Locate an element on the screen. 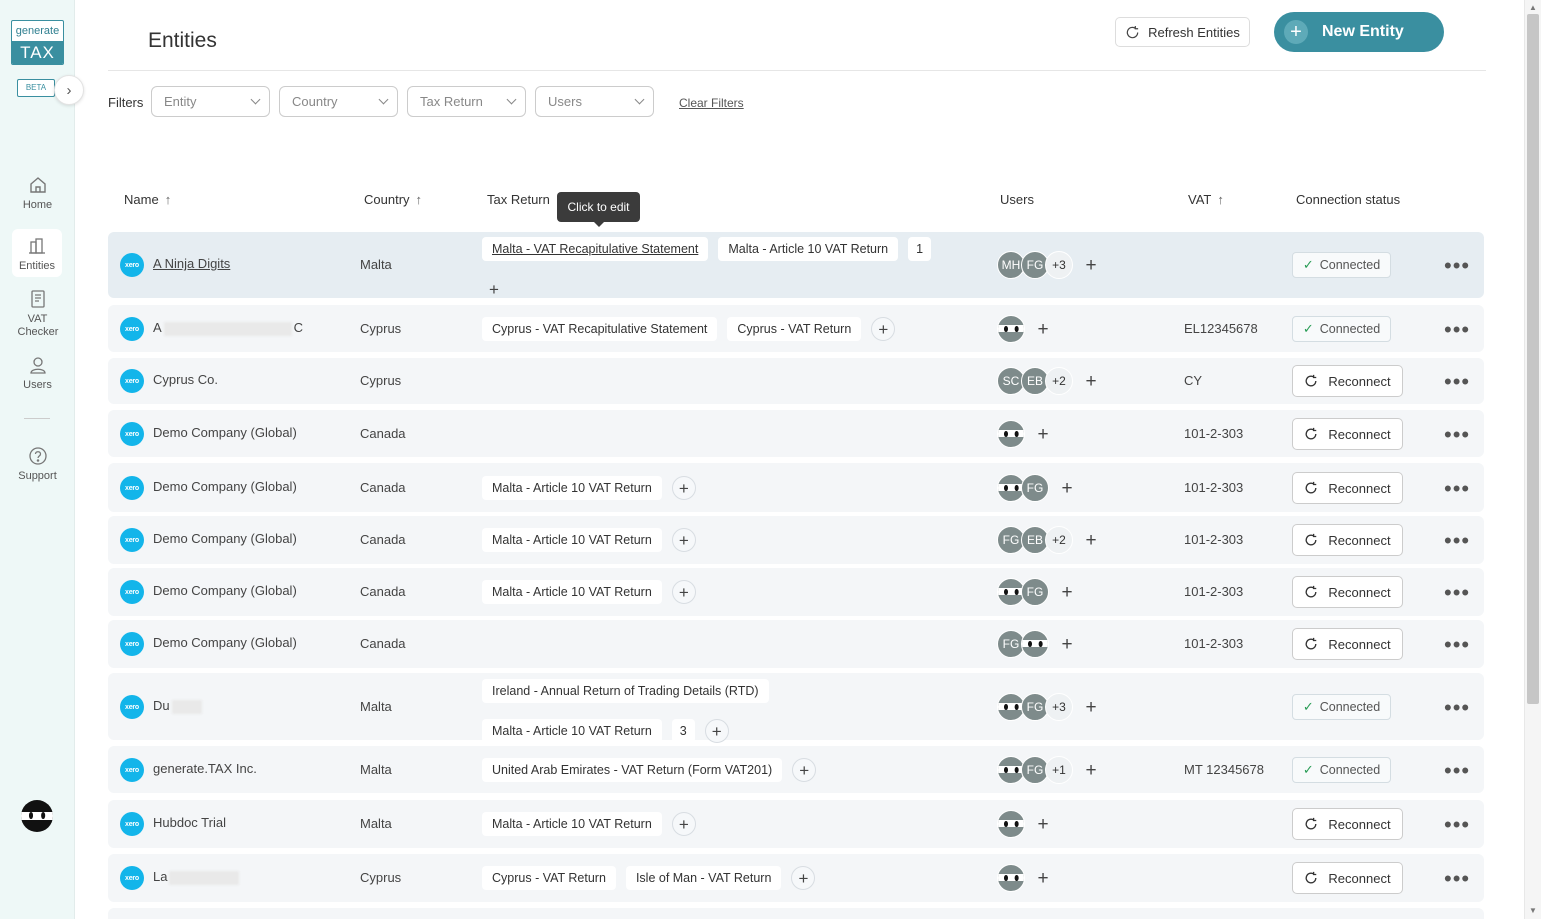  scrollbar-thumb is located at coordinates (1533, 359).